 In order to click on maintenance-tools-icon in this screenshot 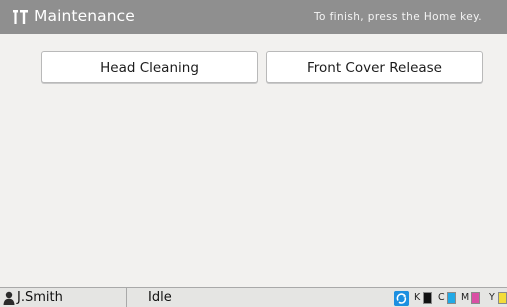, I will do `click(20, 17)`.